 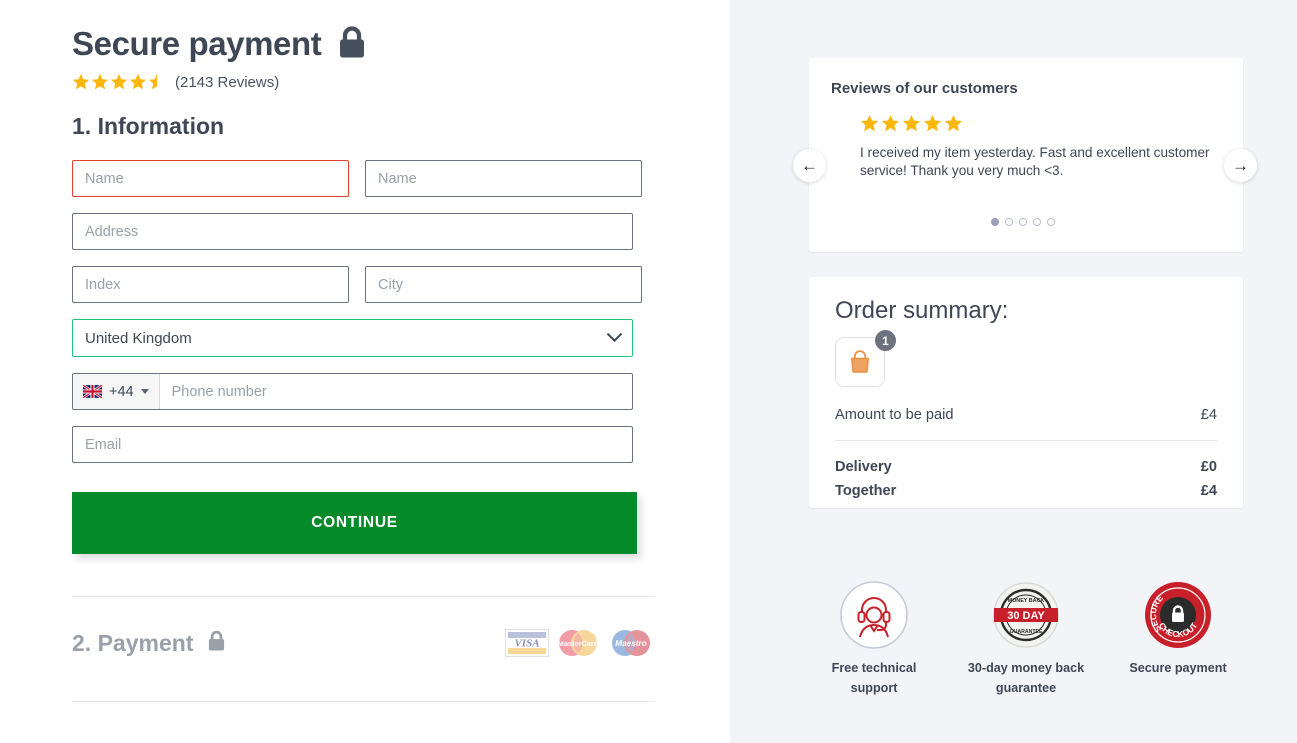 I want to click on email-placeholder: Email, so click(x=103, y=444).